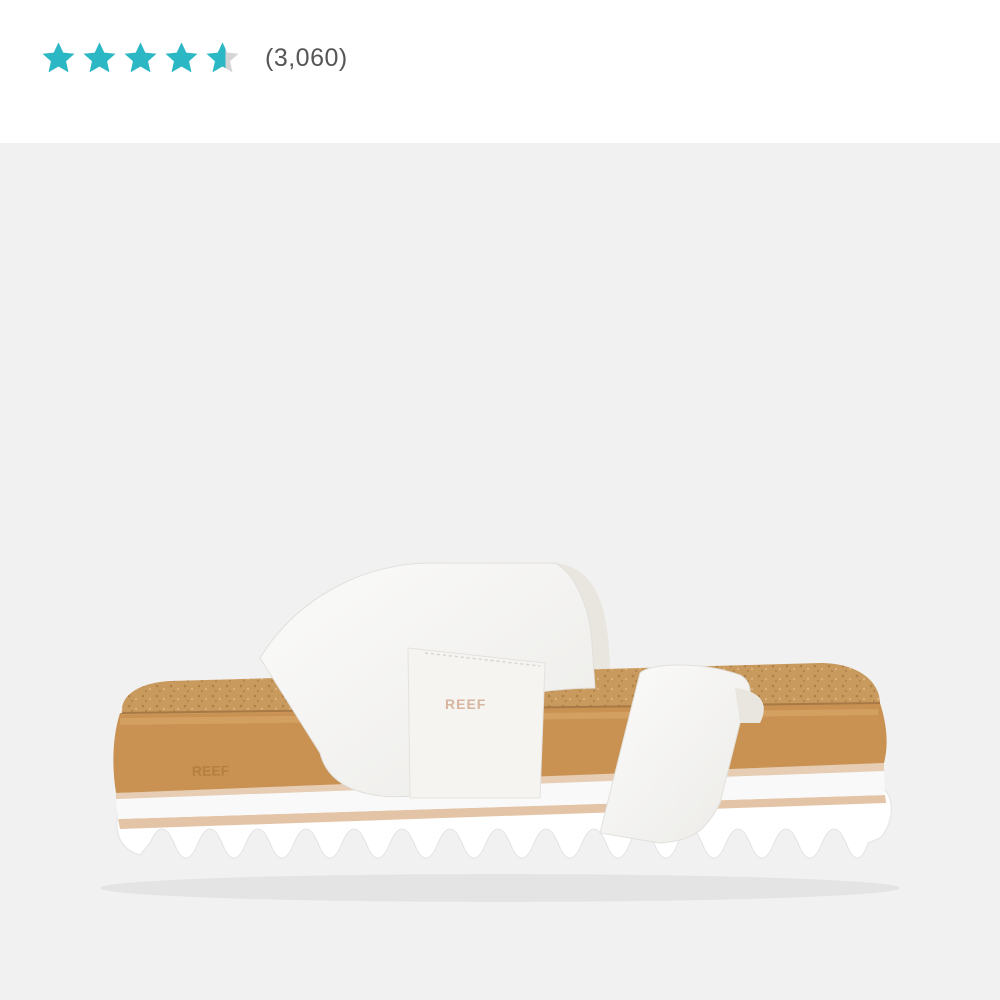  What do you see at coordinates (500, 888) in the screenshot?
I see `sole-shadow` at bounding box center [500, 888].